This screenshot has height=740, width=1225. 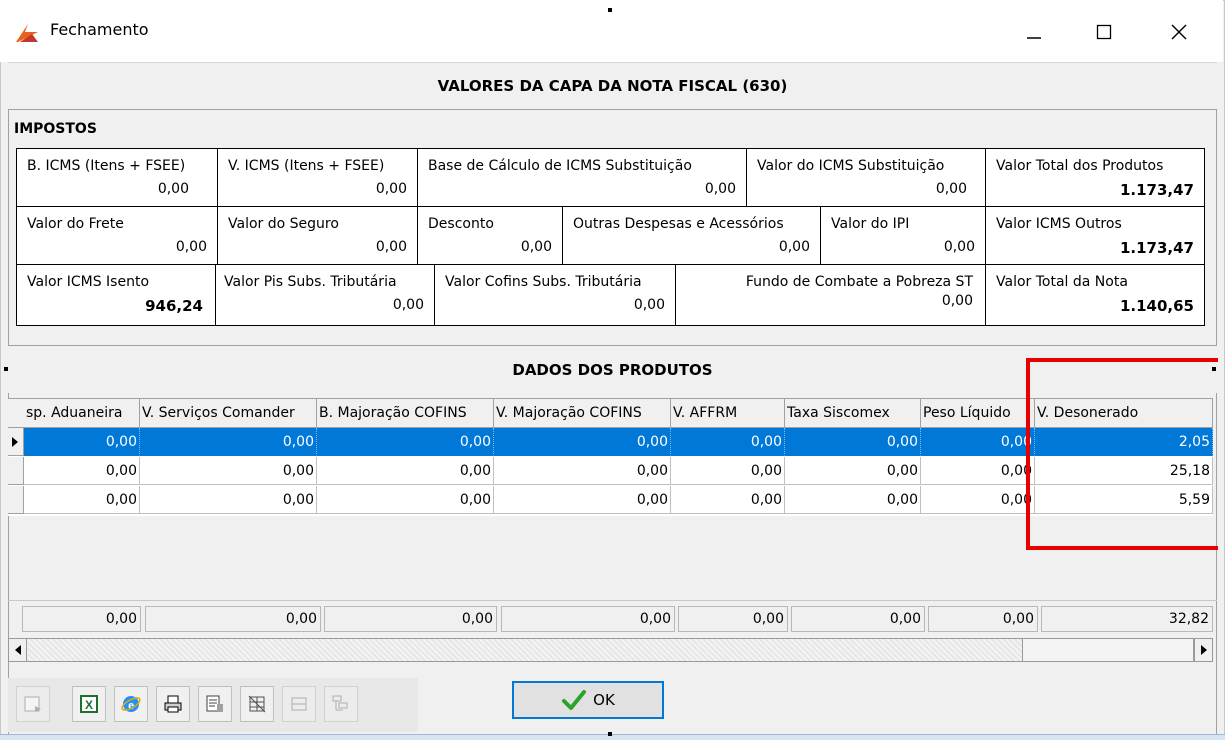 What do you see at coordinates (978, 413) in the screenshot?
I see `col-header-peso-liquido: Peso Líquido` at bounding box center [978, 413].